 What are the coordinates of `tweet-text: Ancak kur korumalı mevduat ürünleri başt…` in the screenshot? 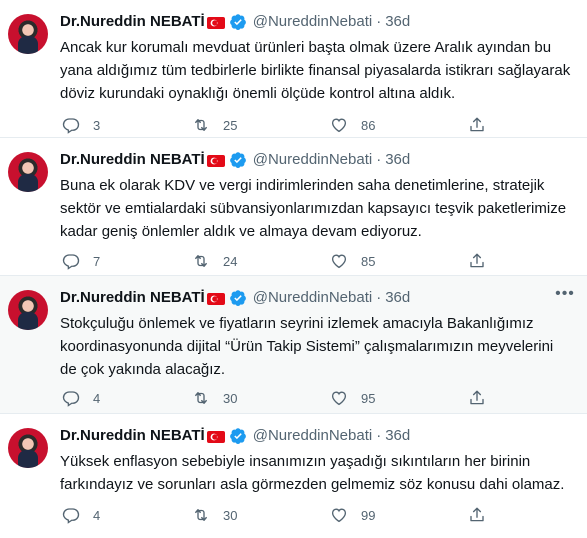 It's located at (315, 70).